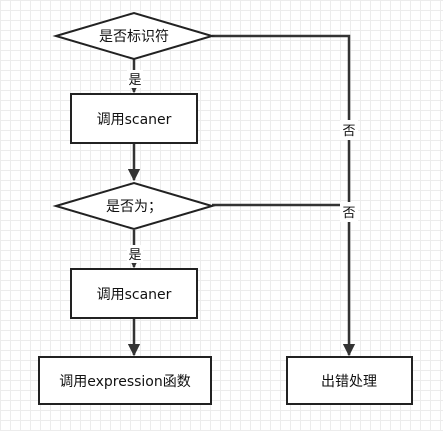  What do you see at coordinates (134, 80) in the screenshot?
I see `edge-label-yes-1: 是` at bounding box center [134, 80].